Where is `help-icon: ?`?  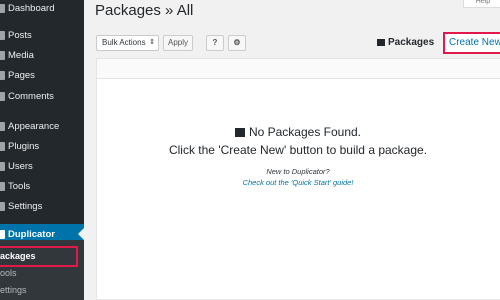 help-icon: ? is located at coordinates (215, 42).